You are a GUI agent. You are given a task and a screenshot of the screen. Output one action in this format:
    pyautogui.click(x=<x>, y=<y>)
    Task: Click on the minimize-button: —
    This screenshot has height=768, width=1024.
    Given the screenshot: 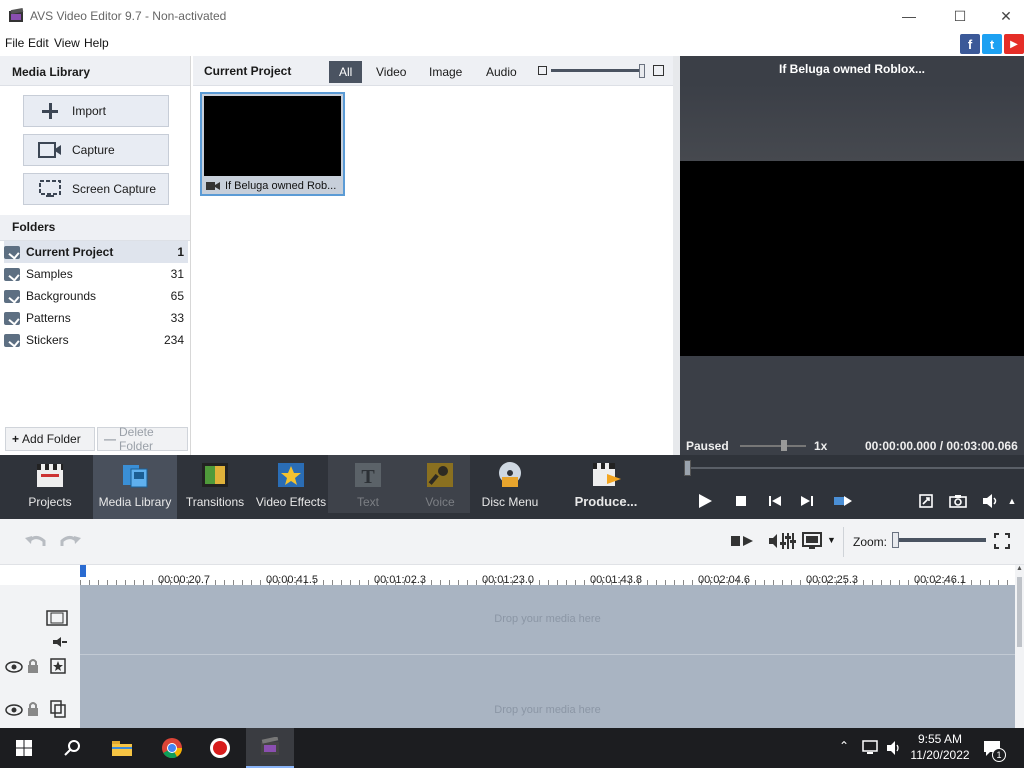 What is the action you would take?
    pyautogui.click(x=909, y=16)
    